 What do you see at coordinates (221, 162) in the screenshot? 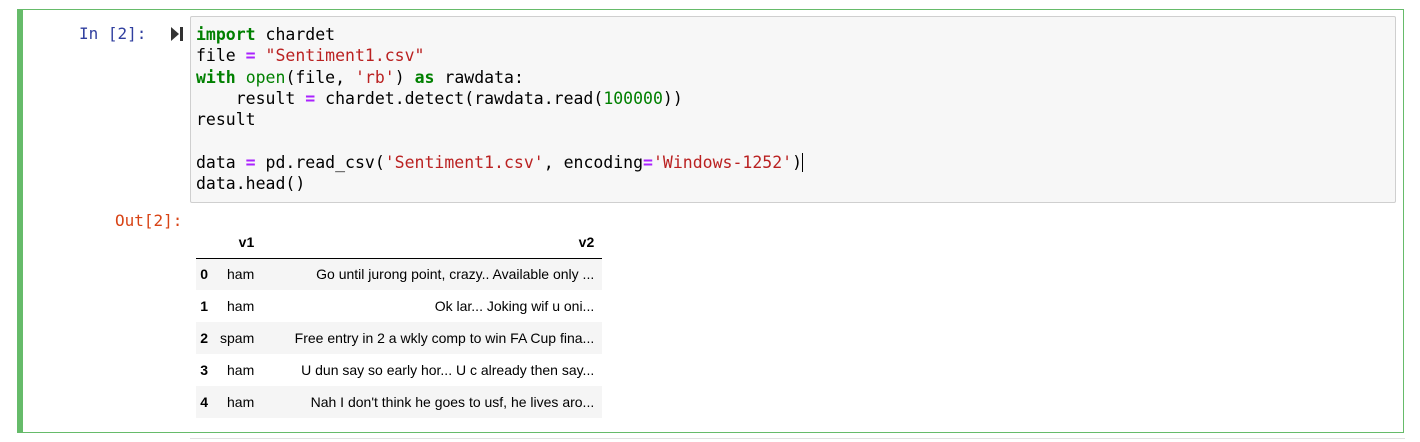
I see `code-token: data` at bounding box center [221, 162].